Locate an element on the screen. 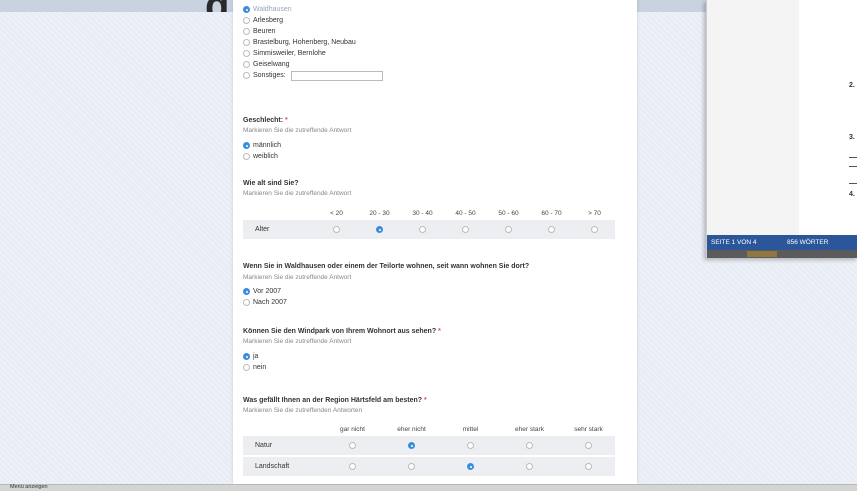  word-count: 856 WÖRTER is located at coordinates (807, 242).